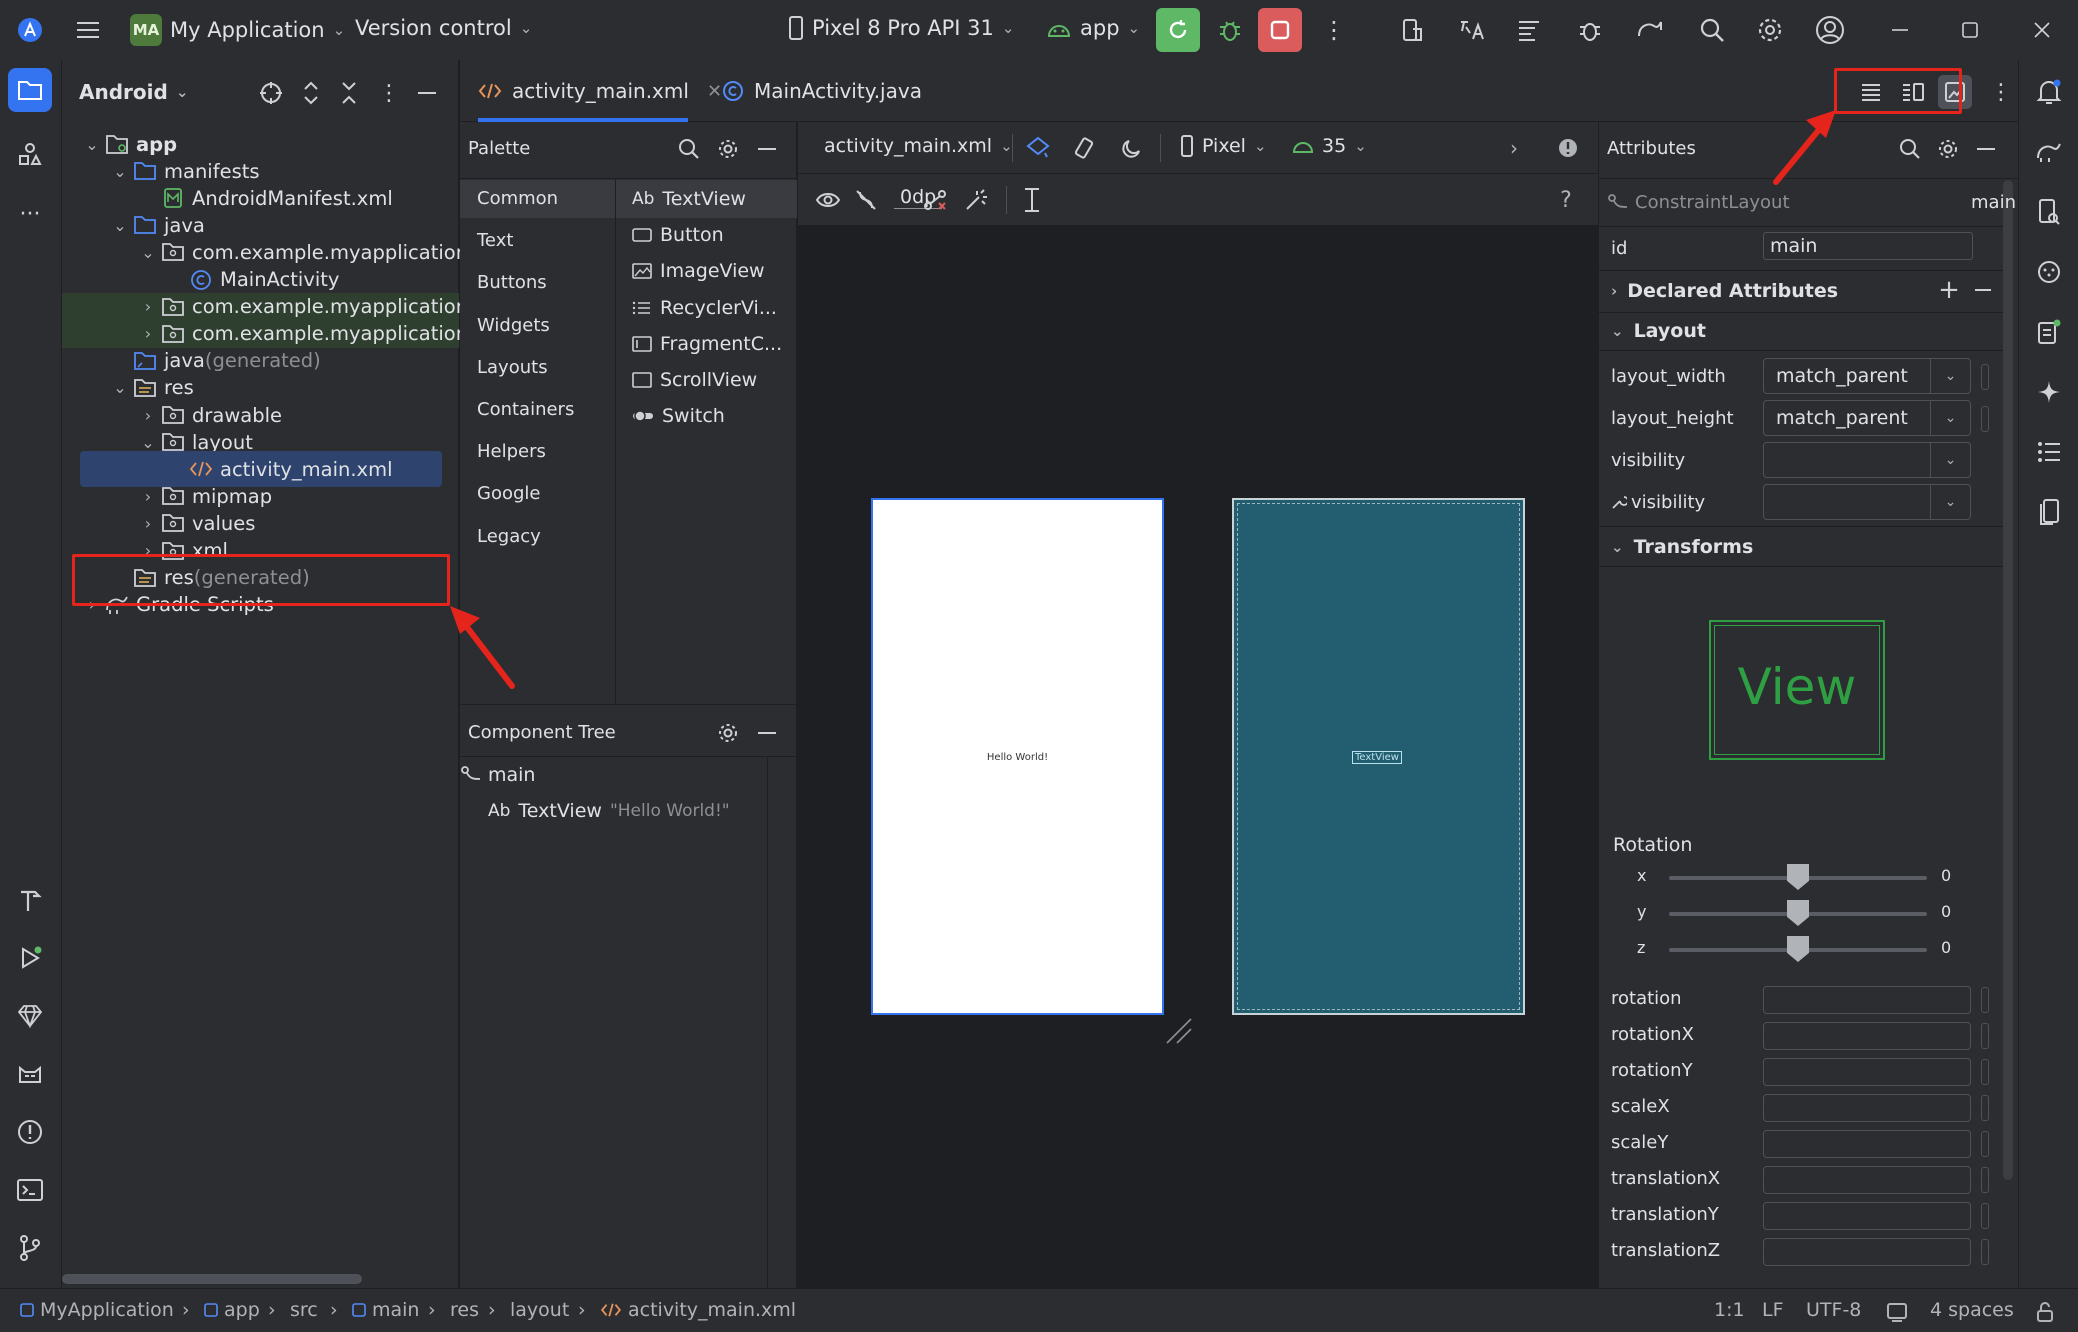 The image size is (2078, 1332). Describe the element at coordinates (97, 1310) in the screenshot. I see `breadcrumb-item: MyApplication` at that location.